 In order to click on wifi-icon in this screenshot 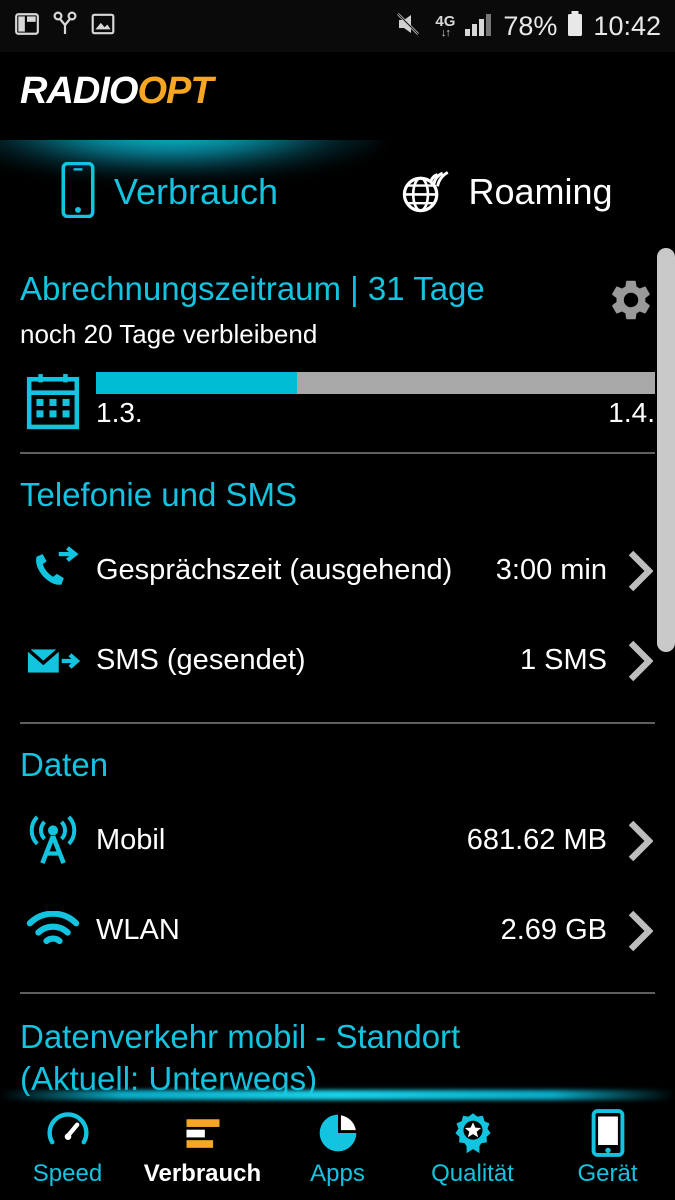, I will do `click(58, 930)`.